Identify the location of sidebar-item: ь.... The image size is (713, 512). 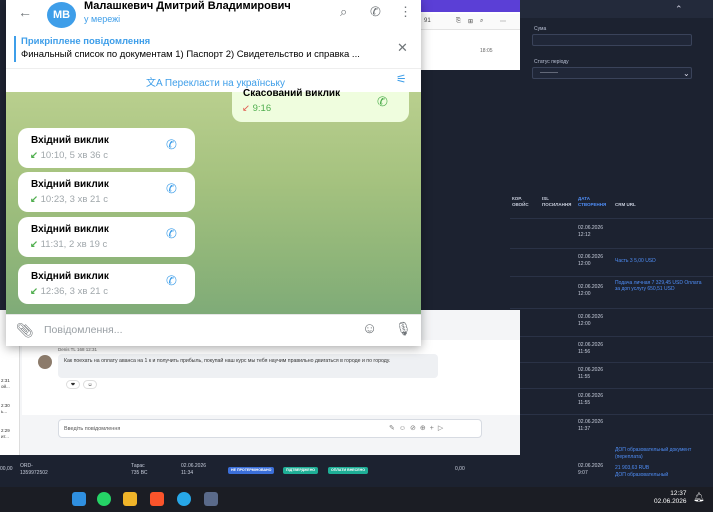
(4, 411).